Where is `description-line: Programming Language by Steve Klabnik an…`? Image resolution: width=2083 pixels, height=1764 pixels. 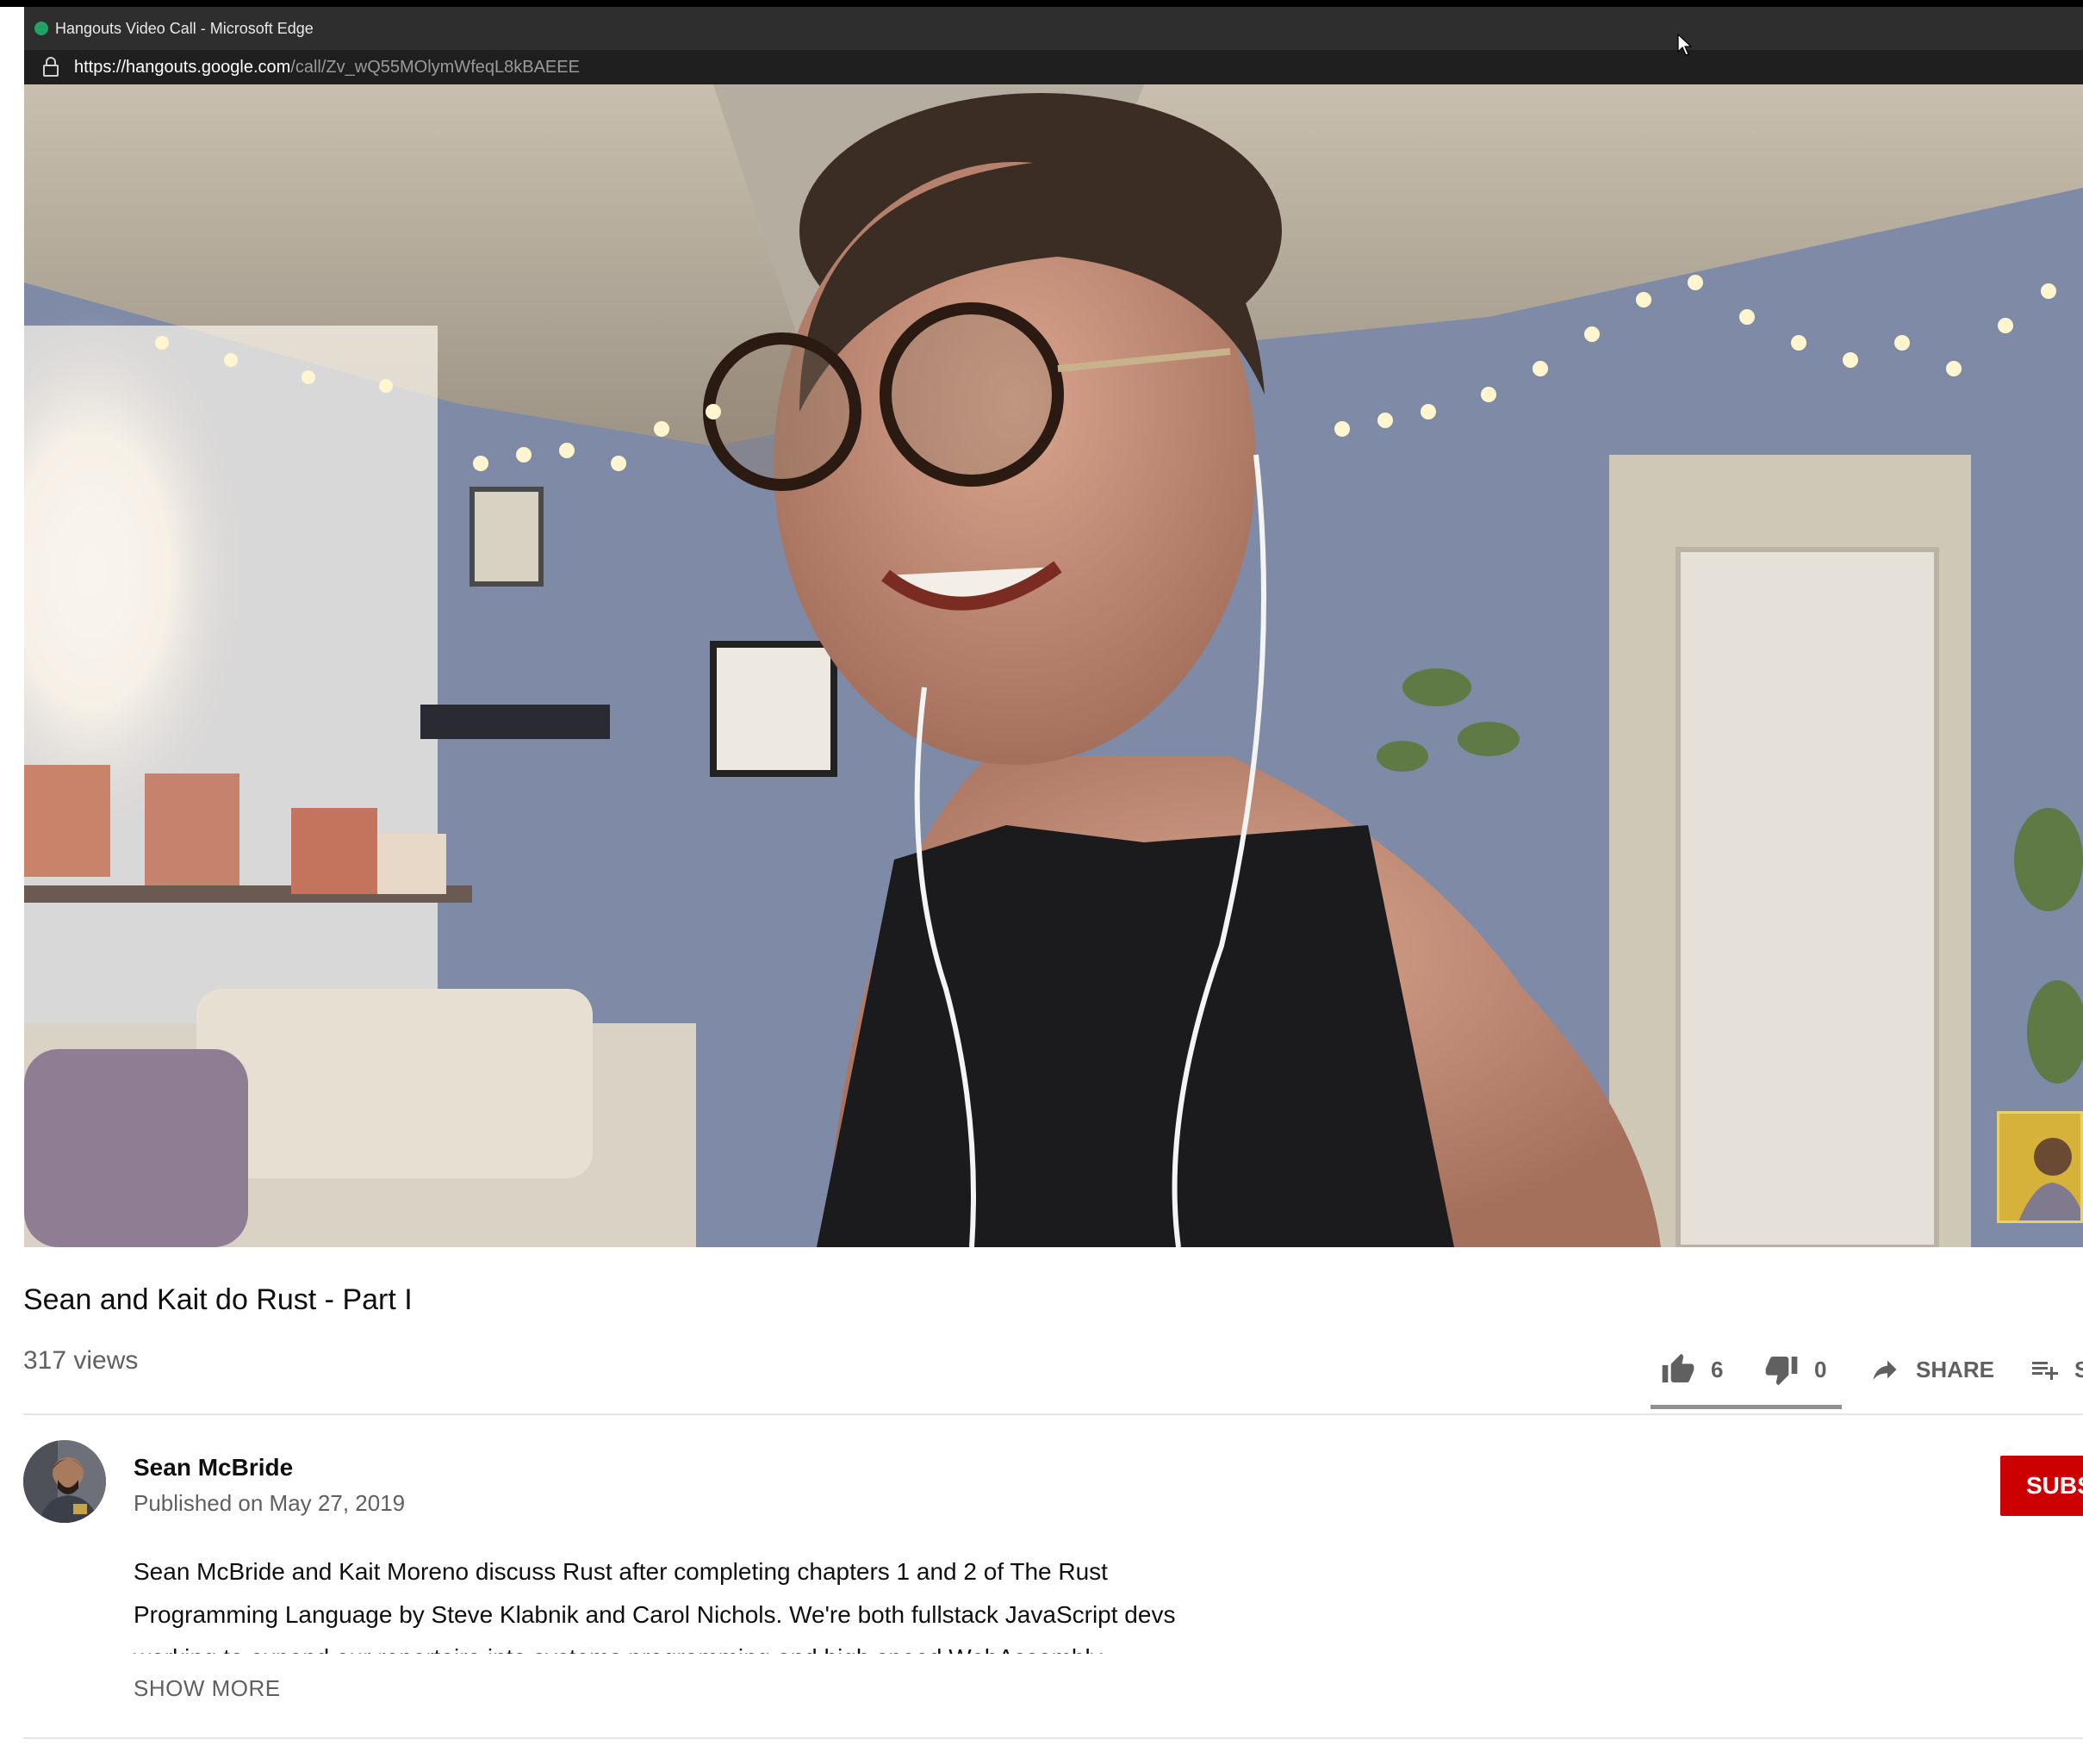
description-line: Programming Language by Steve Klabnik an… is located at coordinates (655, 1614).